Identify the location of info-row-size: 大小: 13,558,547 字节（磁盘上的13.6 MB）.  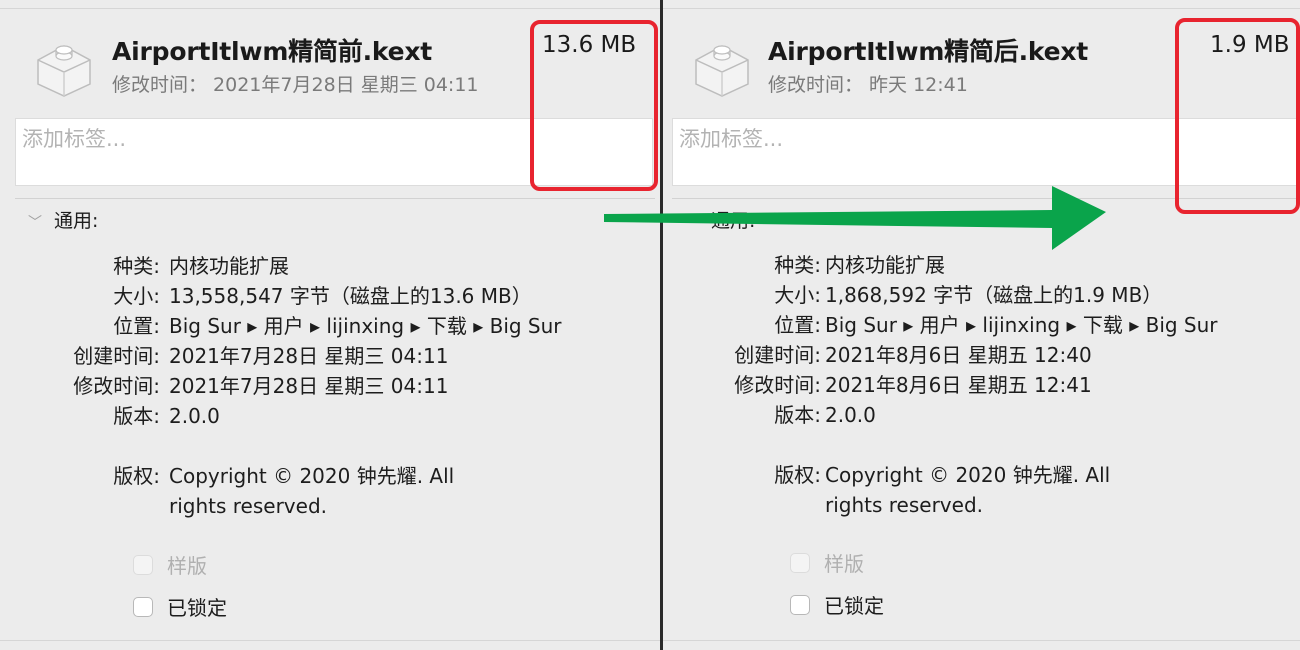
(330, 296).